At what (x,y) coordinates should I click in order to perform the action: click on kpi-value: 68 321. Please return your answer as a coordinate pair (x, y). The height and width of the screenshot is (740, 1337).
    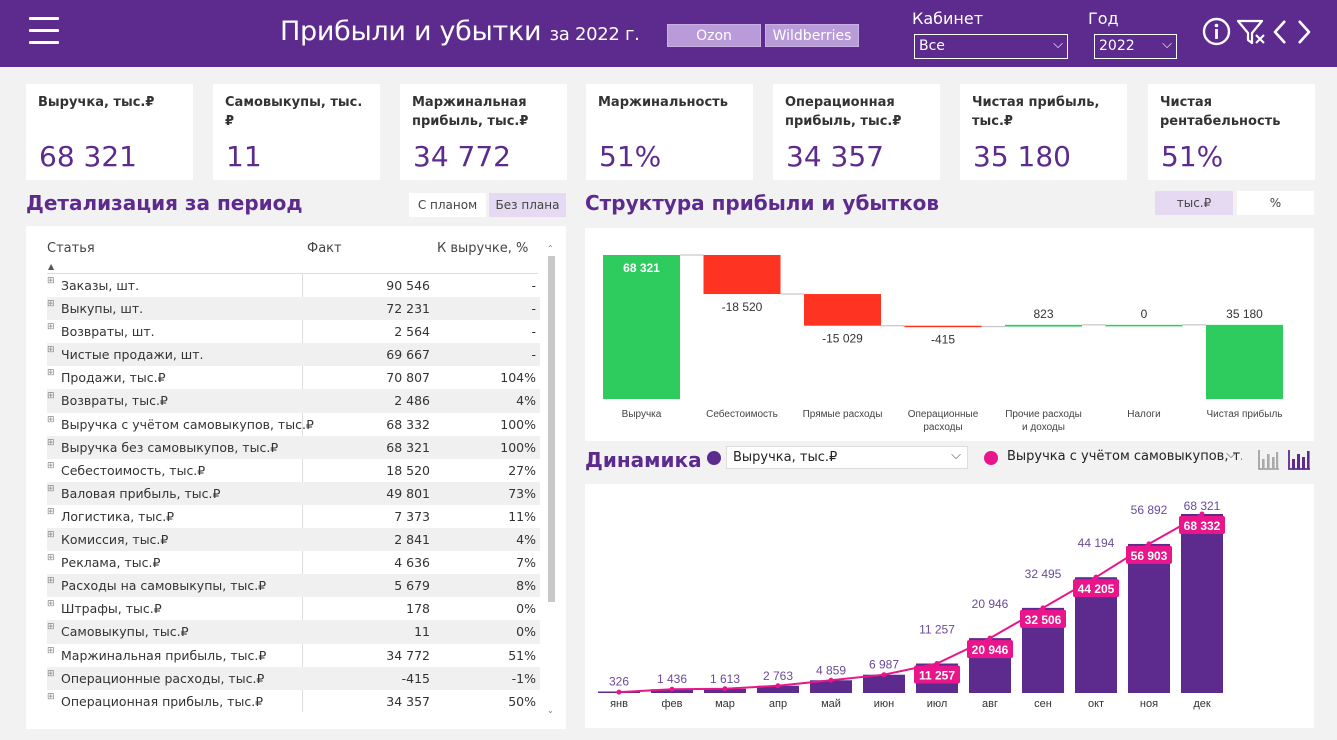
    Looking at the image, I should click on (88, 156).